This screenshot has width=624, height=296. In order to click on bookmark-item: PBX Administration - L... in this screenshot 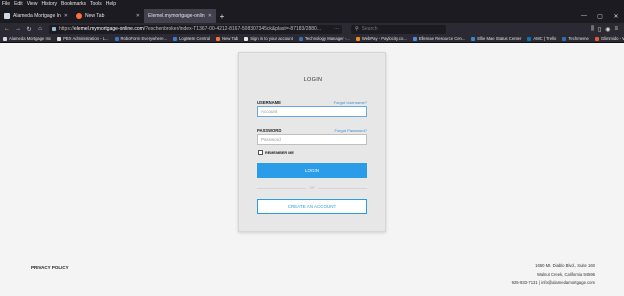, I will do `click(83, 38)`.